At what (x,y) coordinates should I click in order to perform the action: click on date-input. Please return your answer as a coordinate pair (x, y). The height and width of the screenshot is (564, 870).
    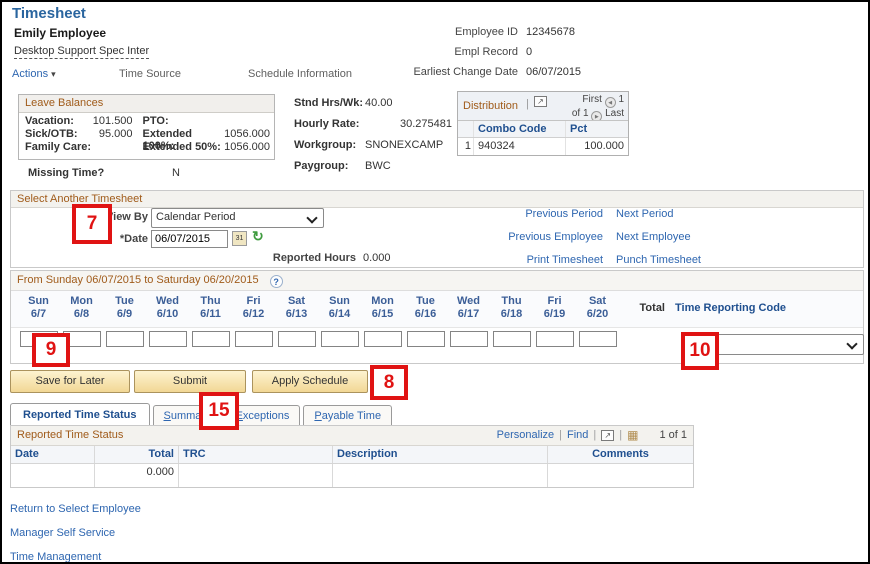
    Looking at the image, I should click on (189, 239).